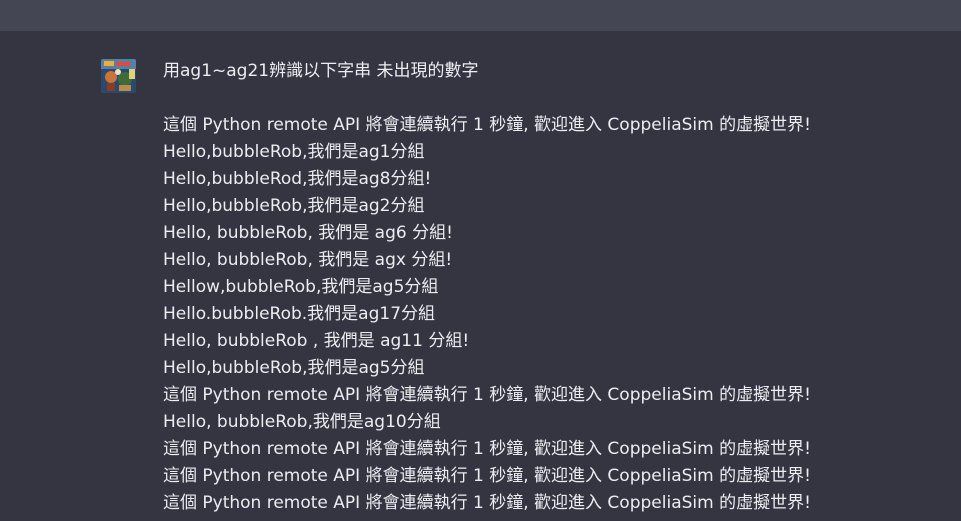 The height and width of the screenshot is (521, 961). Describe the element at coordinates (294, 206) in the screenshot. I see `output-line: Hello,bubbleRob,我們是ag2分組` at that location.